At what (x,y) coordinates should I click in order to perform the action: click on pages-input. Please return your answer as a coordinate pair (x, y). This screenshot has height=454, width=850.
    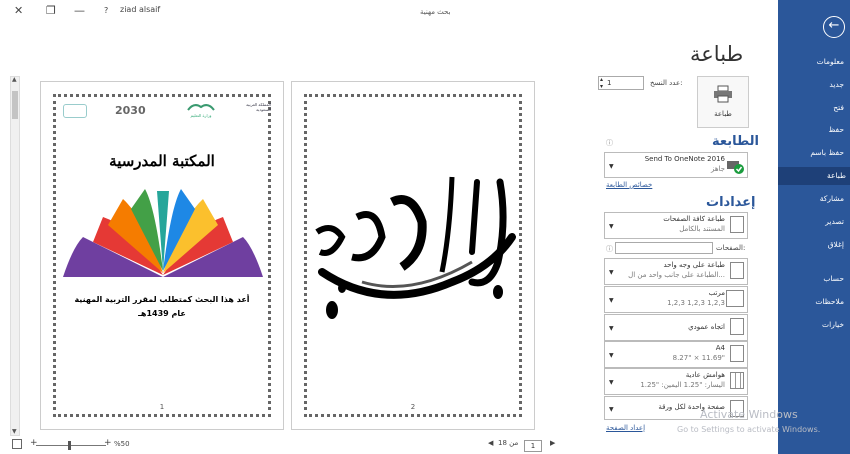
    Looking at the image, I should click on (664, 248).